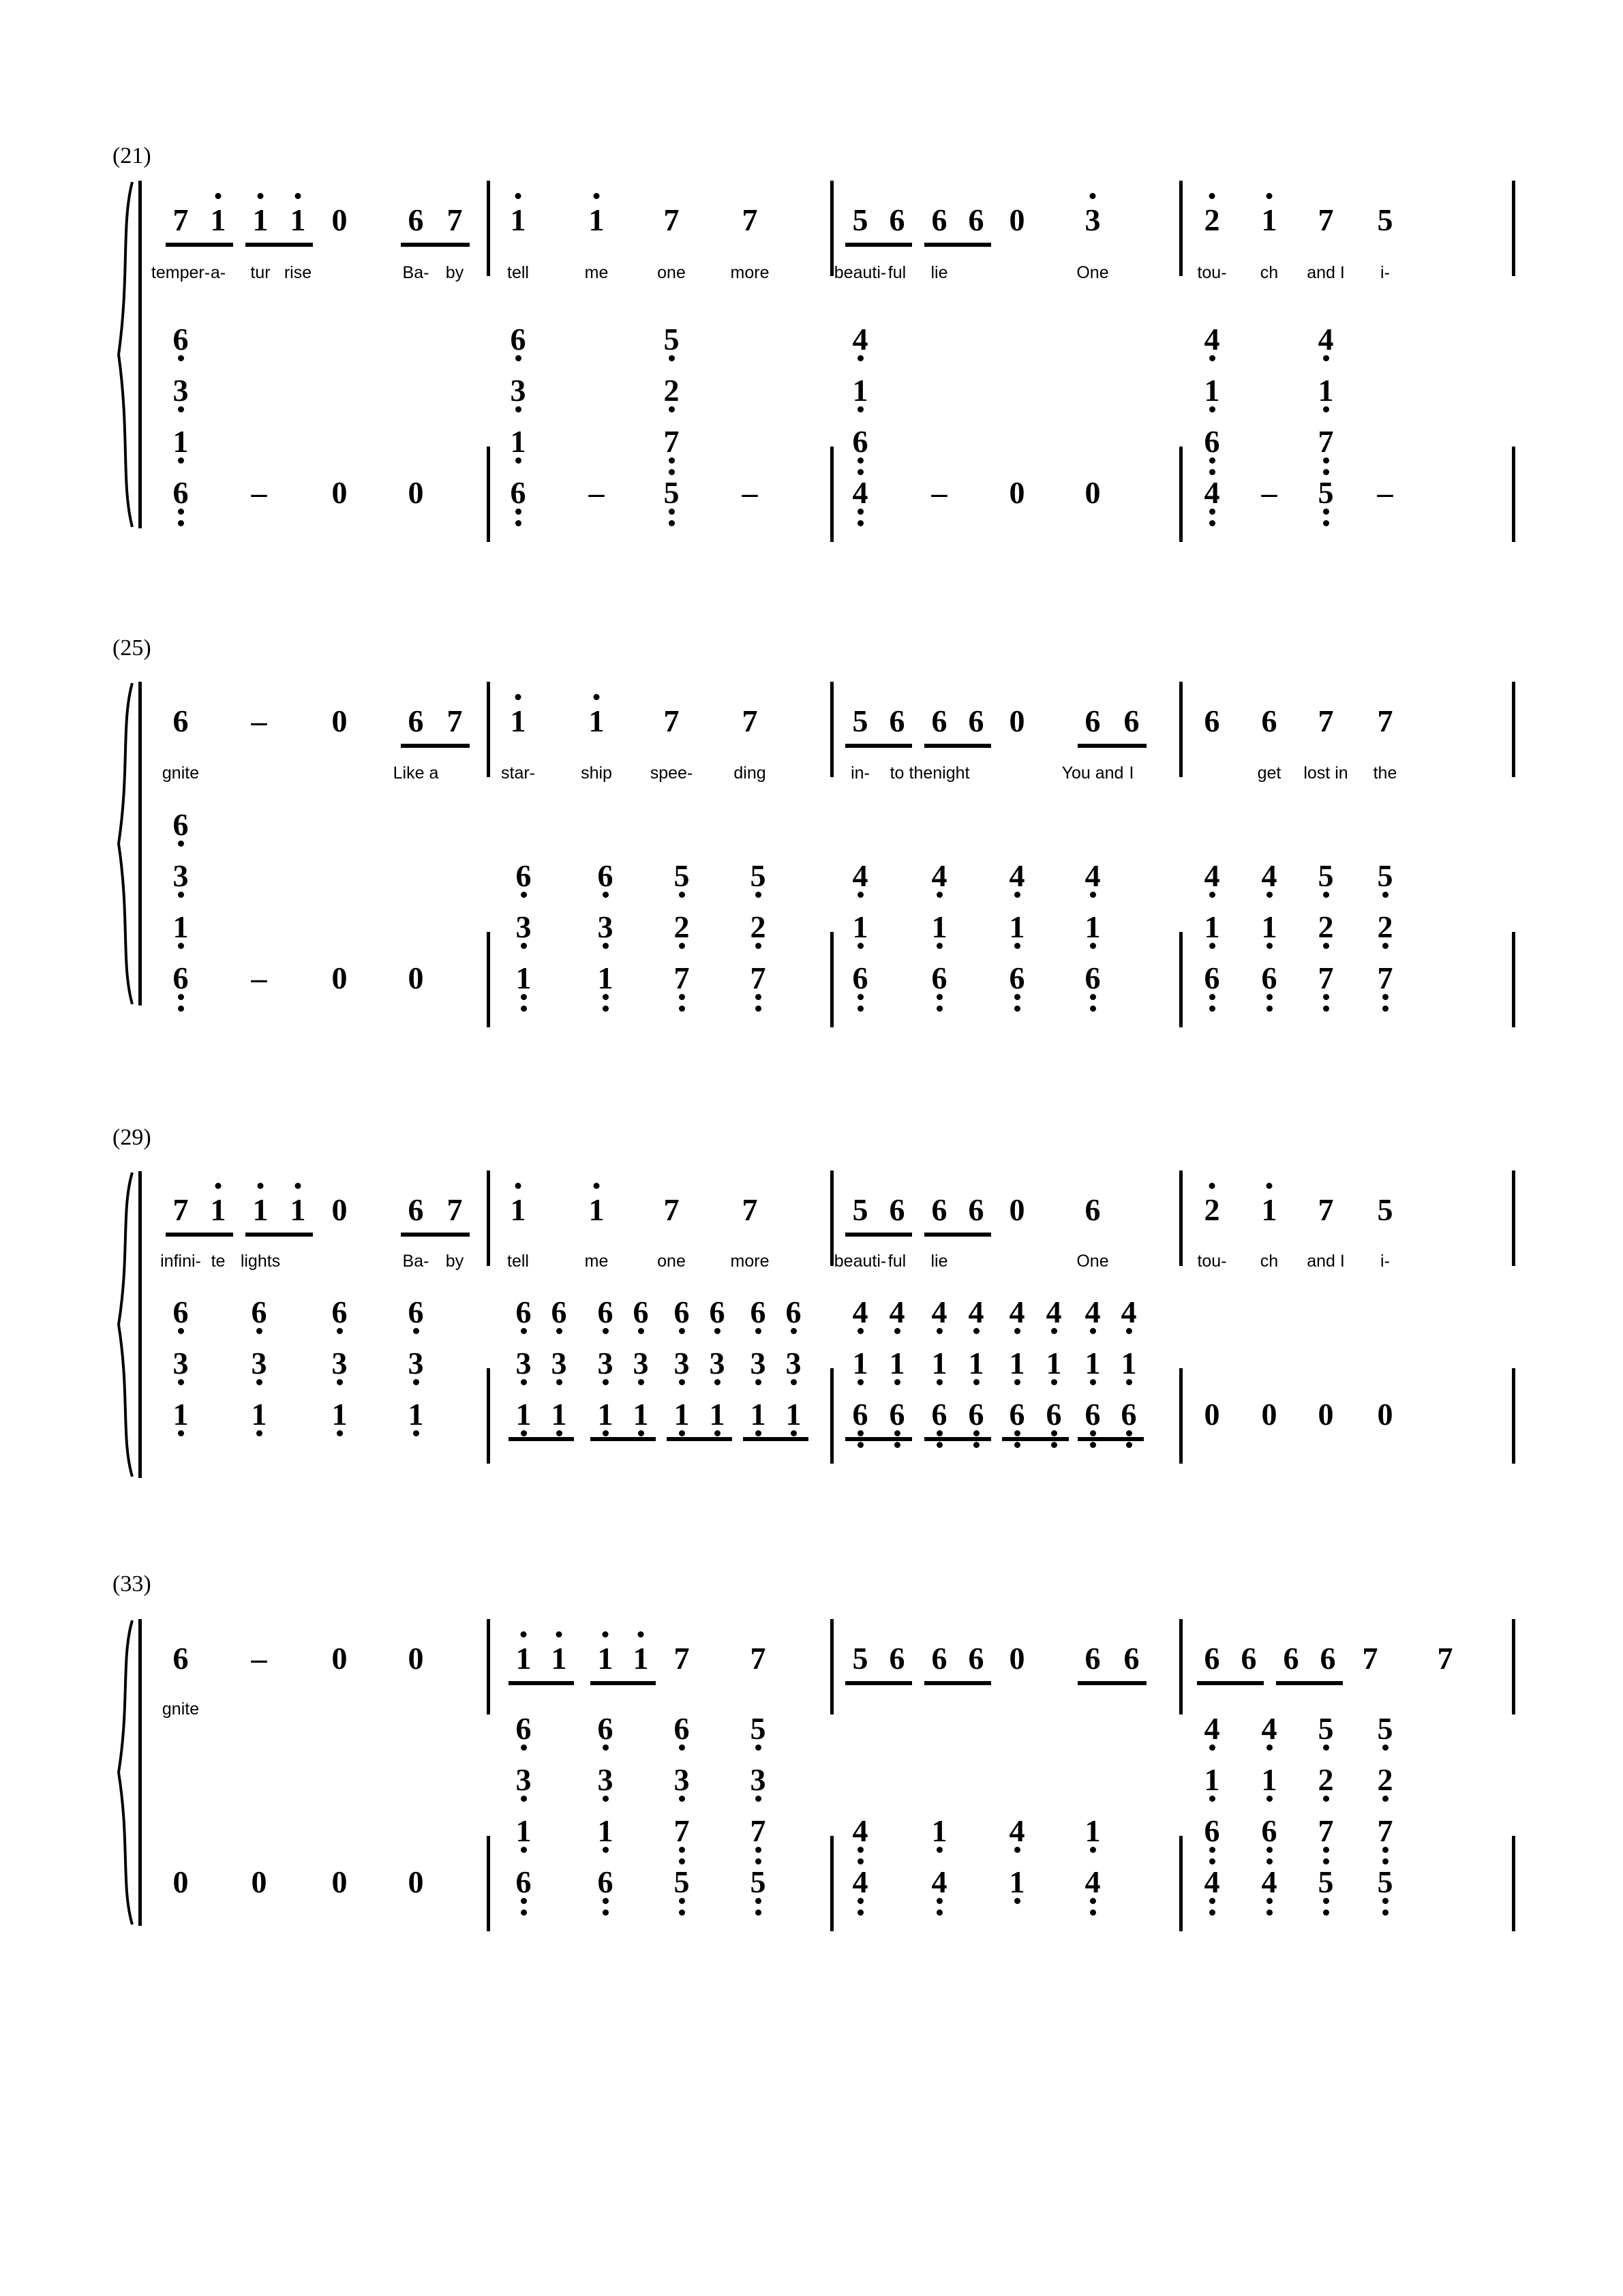 The image size is (1623, 2296). Describe the element at coordinates (339, 1210) in the screenshot. I see `melody-note: 0` at that location.